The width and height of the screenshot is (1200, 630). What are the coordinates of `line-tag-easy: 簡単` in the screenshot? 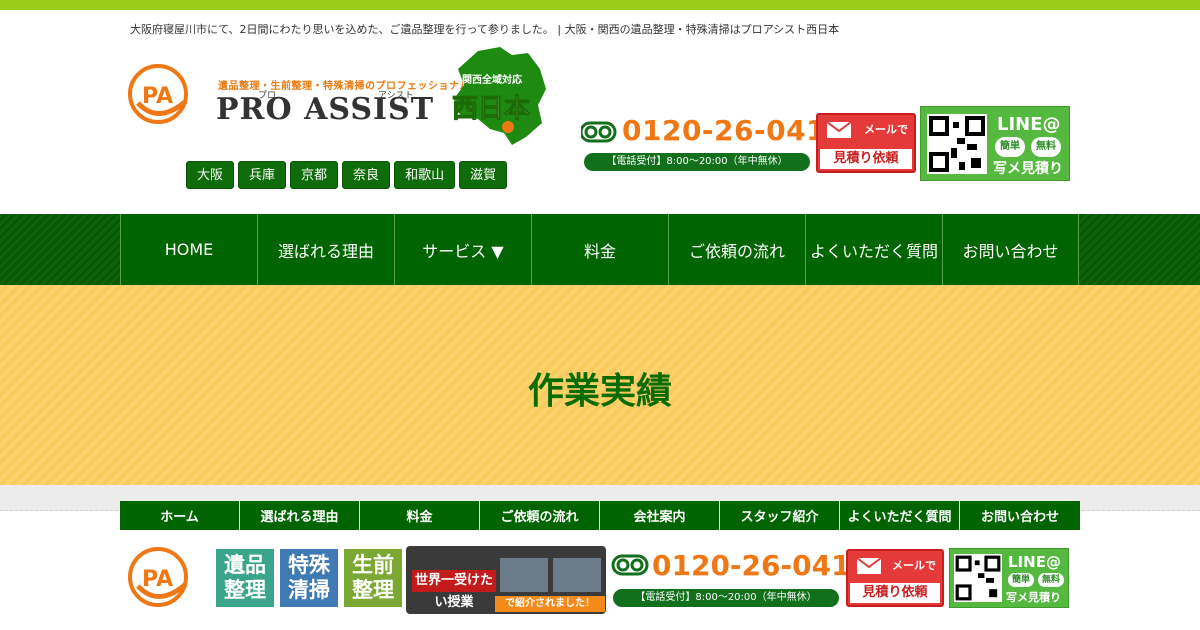 It's located at (1010, 147).